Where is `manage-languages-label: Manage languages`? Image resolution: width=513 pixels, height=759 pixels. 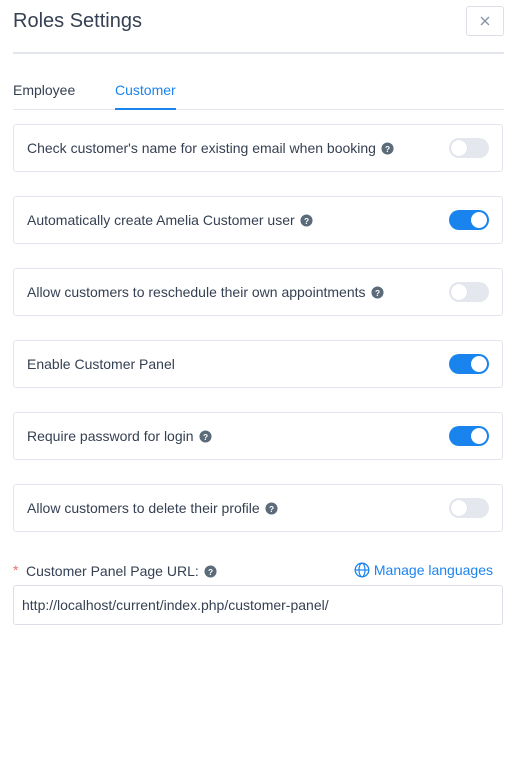
manage-languages-label: Manage languages is located at coordinates (433, 570).